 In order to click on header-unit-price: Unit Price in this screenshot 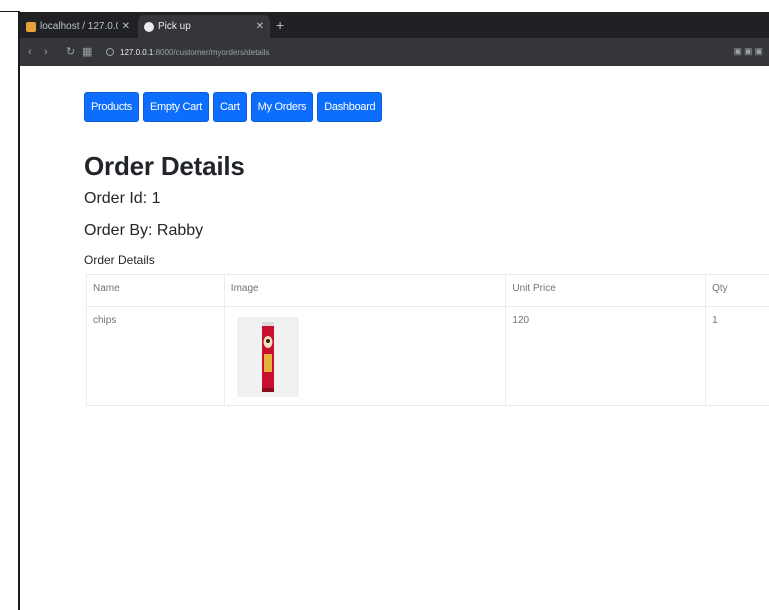, I will do `click(606, 290)`.